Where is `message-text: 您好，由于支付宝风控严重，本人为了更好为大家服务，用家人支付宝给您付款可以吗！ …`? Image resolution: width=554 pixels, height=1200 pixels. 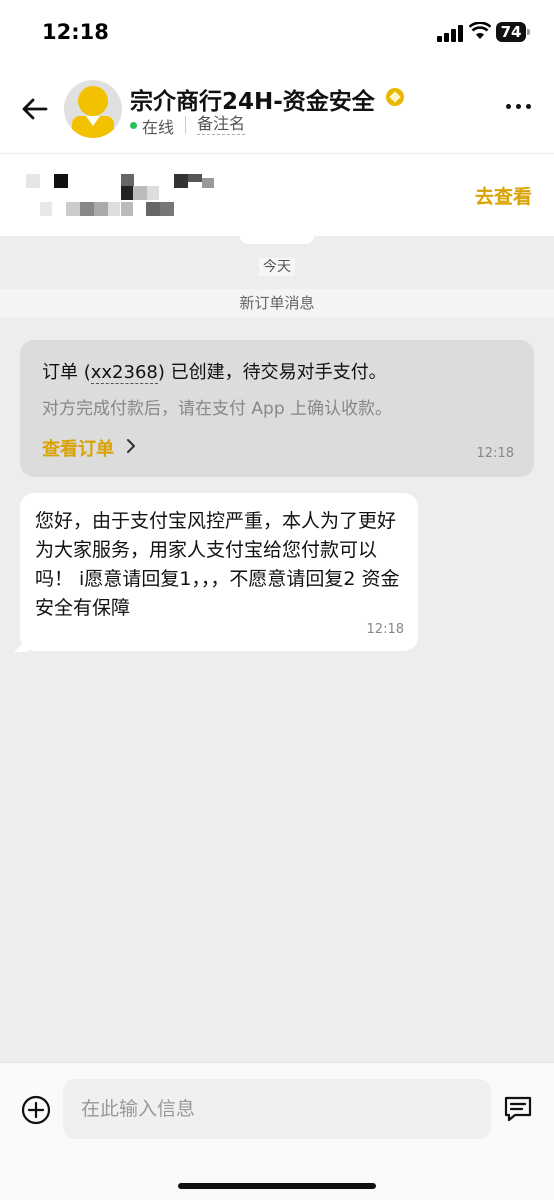
message-text: 您好，由于支付宝风控严重，本人为了更好为大家服务，用家人支付宝给您付款可以吗！ … is located at coordinates (217, 564).